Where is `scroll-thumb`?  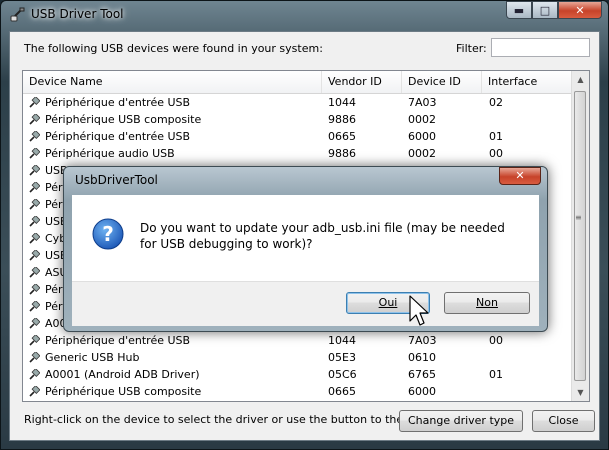 scroll-thumb is located at coordinates (580, 236).